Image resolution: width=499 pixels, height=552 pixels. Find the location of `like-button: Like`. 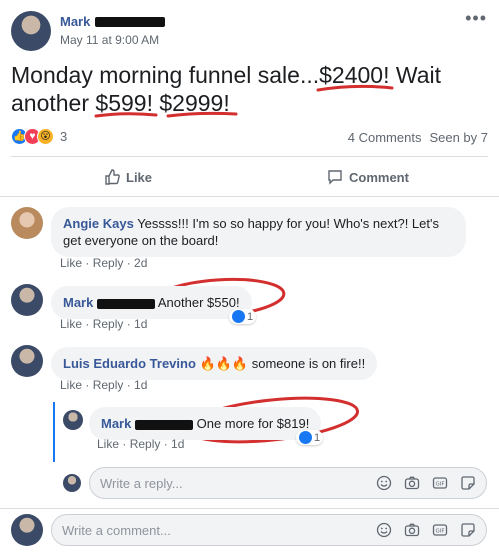

like-button: Like is located at coordinates (128, 177).